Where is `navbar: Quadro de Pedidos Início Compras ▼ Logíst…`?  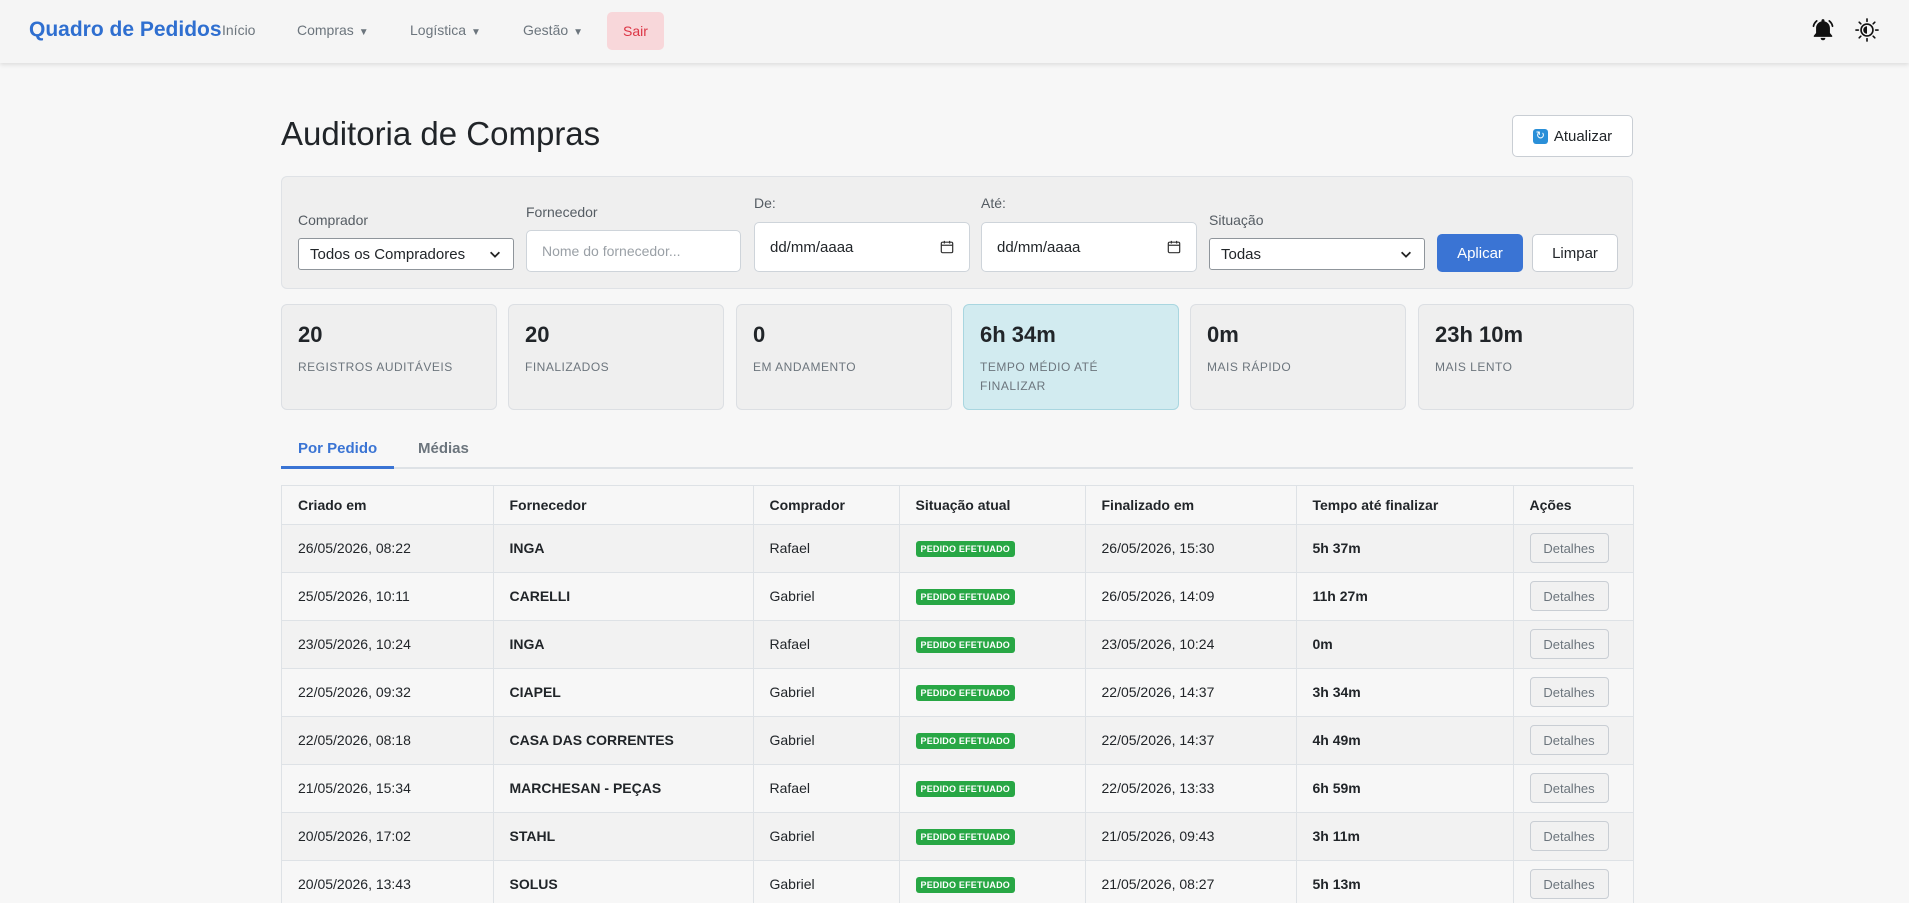 navbar: Quadro de Pedidos Início Compras ▼ Logíst… is located at coordinates (954, 31).